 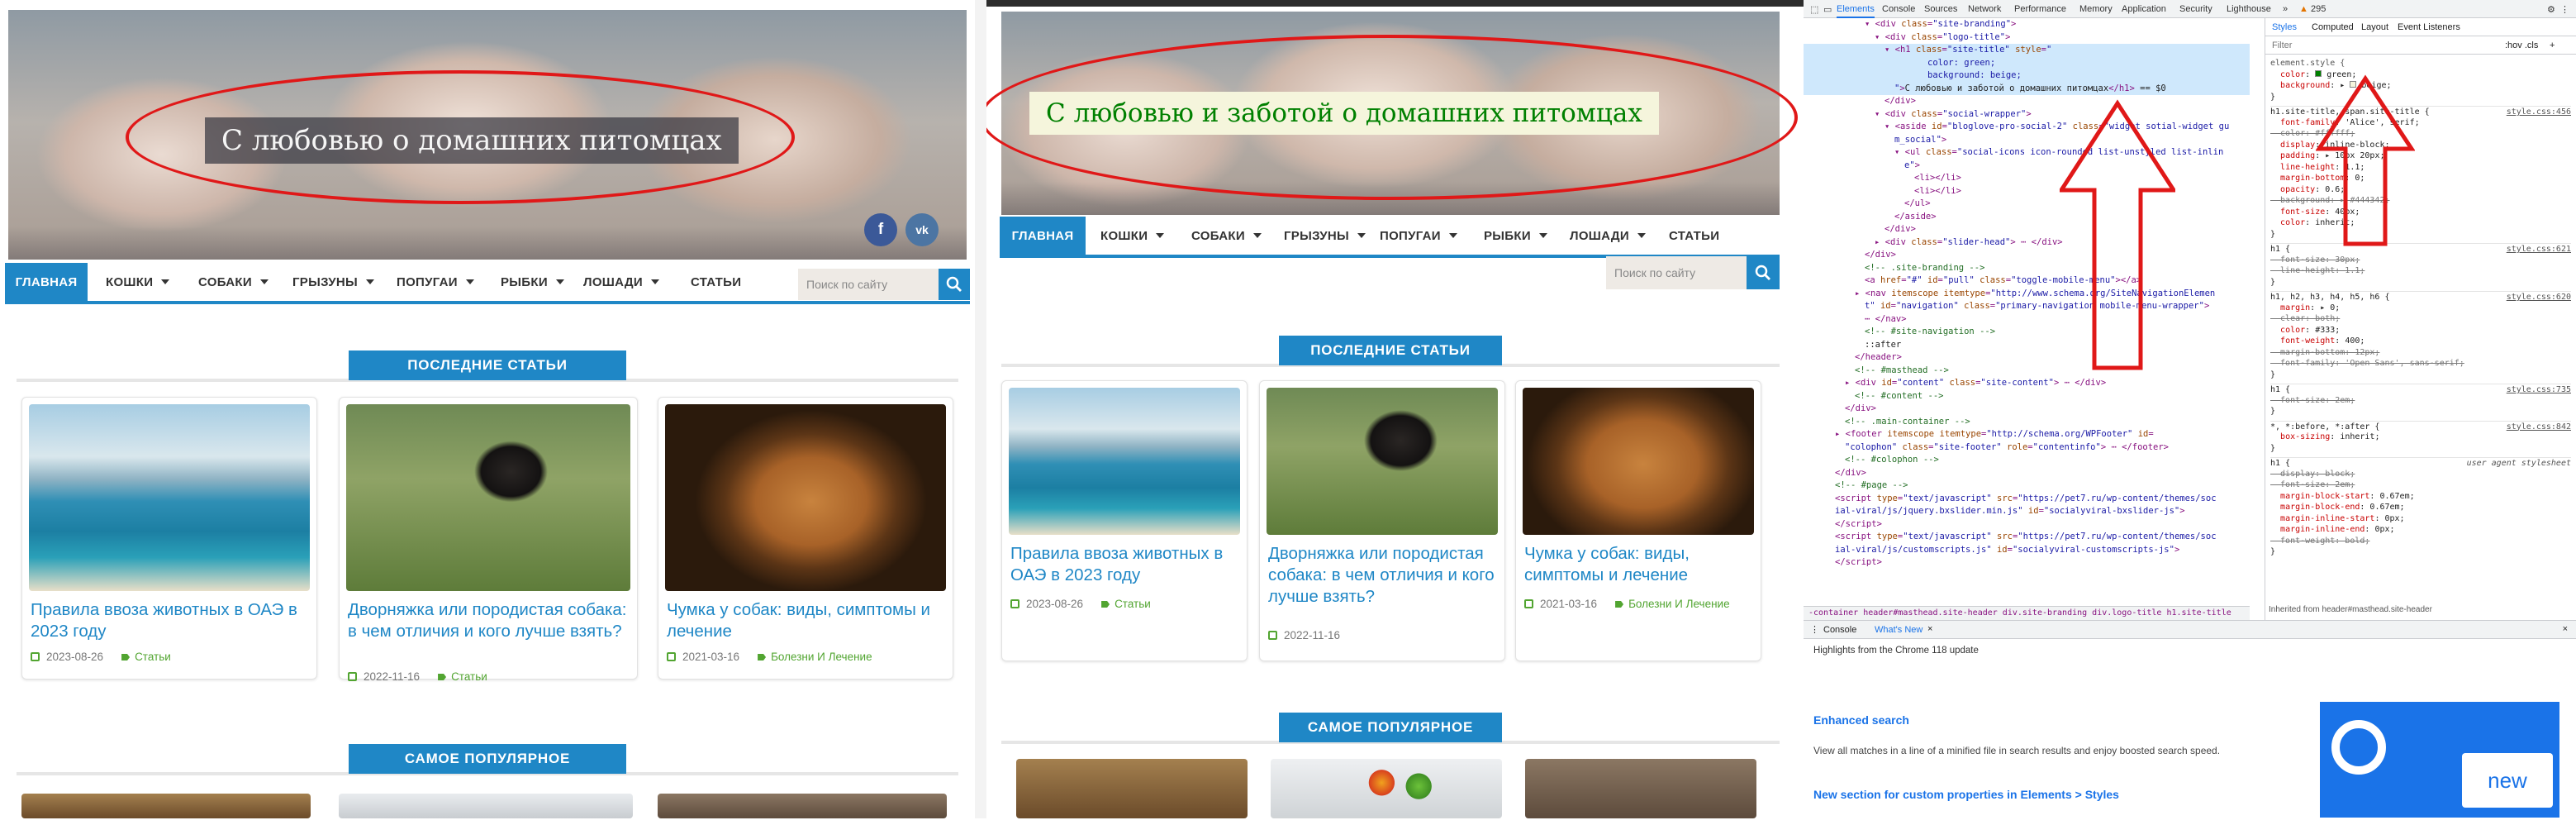 I want to click on tab-layout: Layout, so click(x=2374, y=27).